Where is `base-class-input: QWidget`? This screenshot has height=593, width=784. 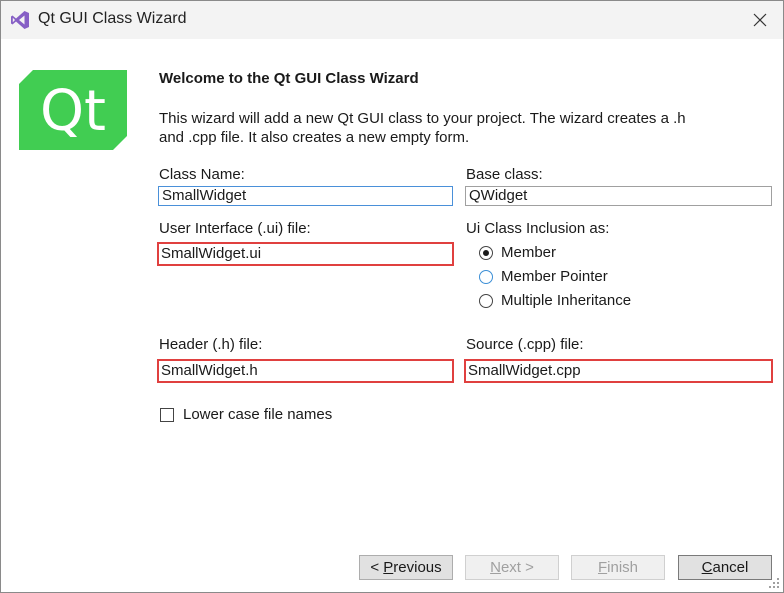 base-class-input: QWidget is located at coordinates (618, 196).